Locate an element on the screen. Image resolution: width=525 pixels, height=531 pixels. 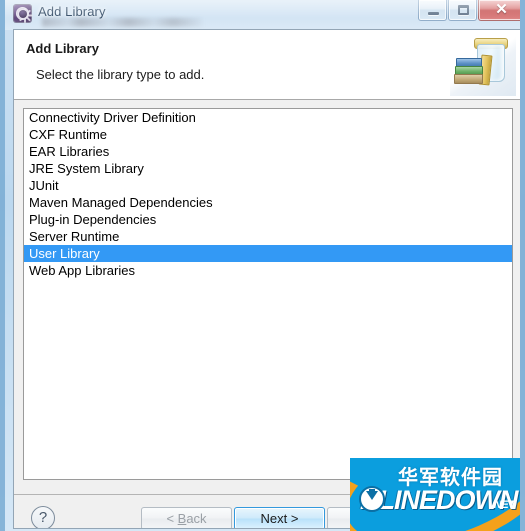
back-button: < Back is located at coordinates (186, 517).